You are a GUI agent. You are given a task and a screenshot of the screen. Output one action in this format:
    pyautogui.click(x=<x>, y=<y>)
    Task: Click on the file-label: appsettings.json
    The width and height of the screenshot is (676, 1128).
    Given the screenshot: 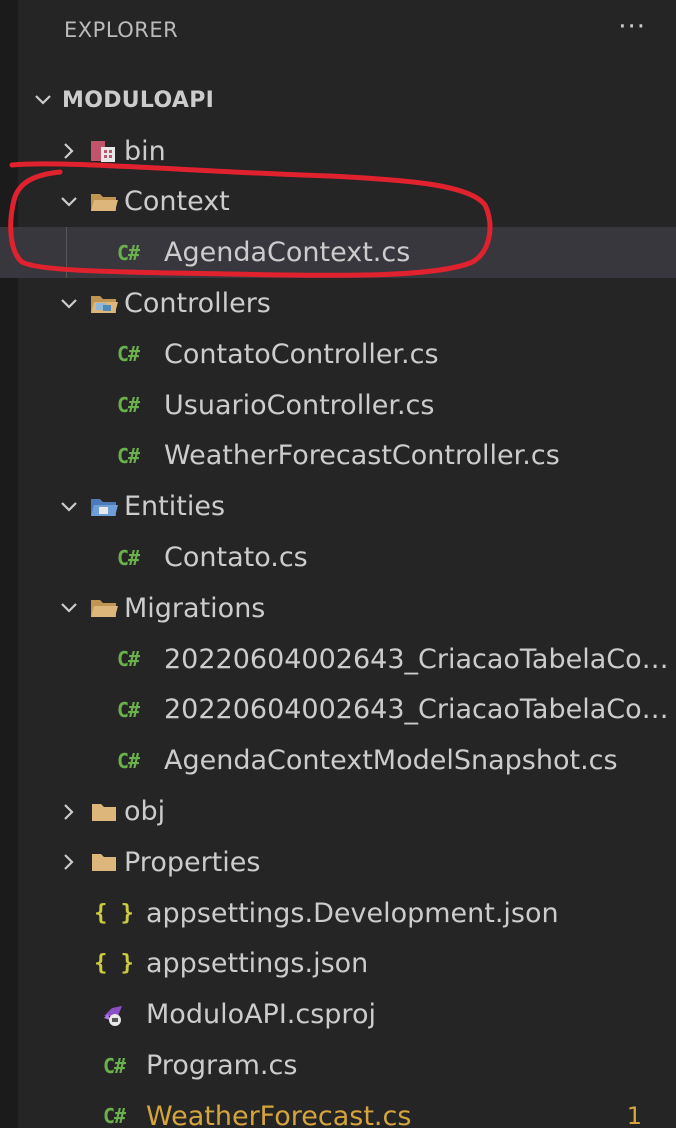 What is the action you would take?
    pyautogui.click(x=257, y=964)
    